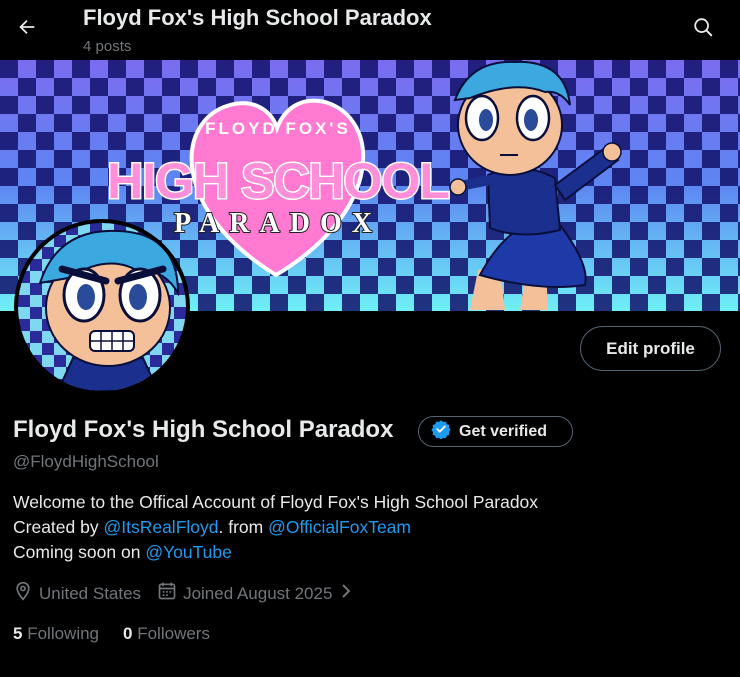 The width and height of the screenshot is (740, 677). I want to click on profile-handle: @FloydHighSchool, so click(86, 461).